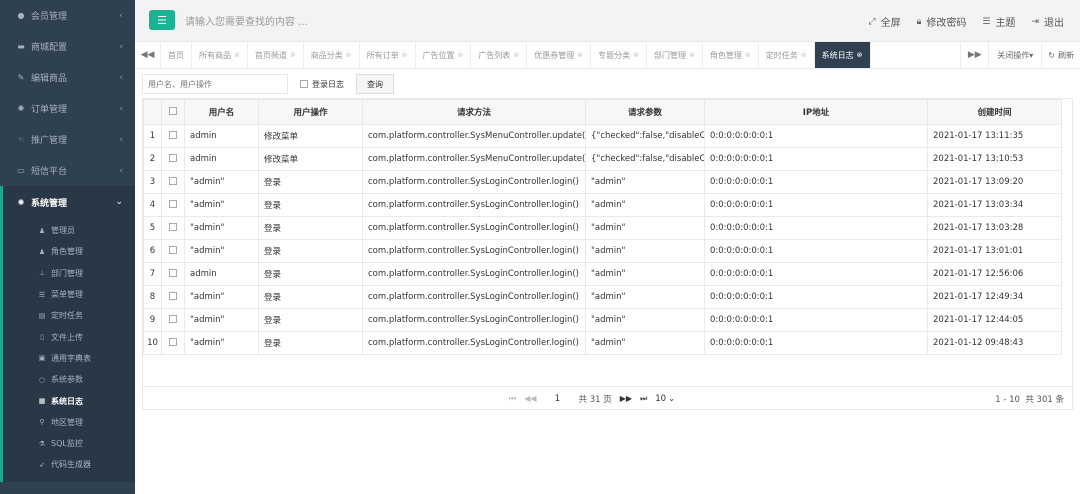 The height and width of the screenshot is (494, 1080). Describe the element at coordinates (148, 55) in the screenshot. I see `tab-scroll-left-button: ◀◀` at that location.